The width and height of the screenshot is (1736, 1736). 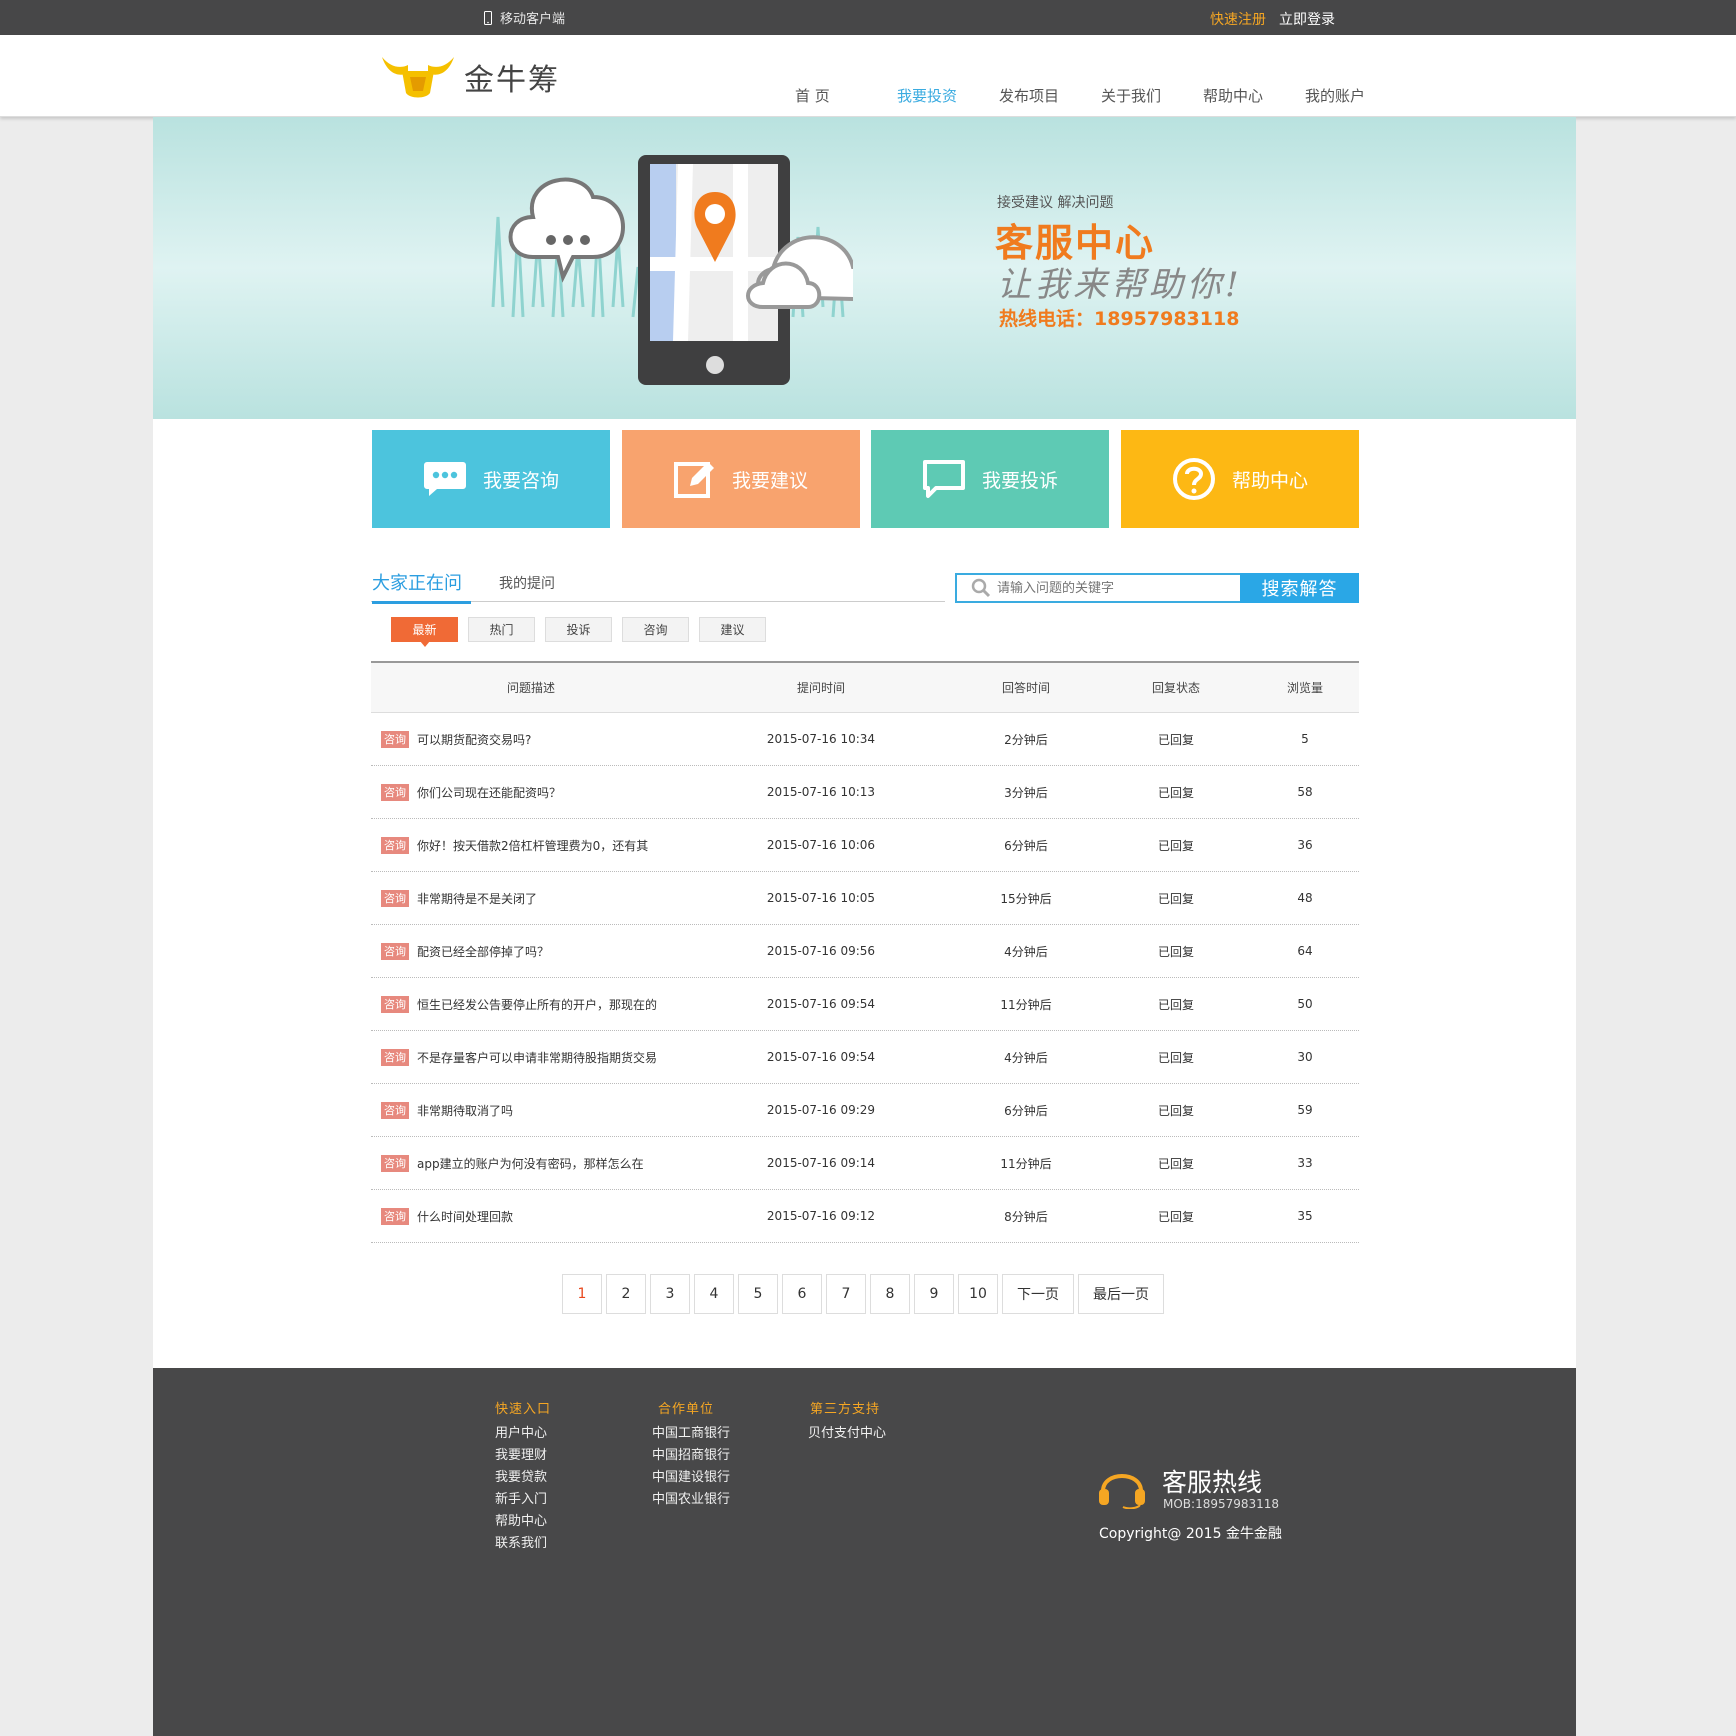 What do you see at coordinates (1299, 588) in the screenshot?
I see `search-button: 搜索解答` at bounding box center [1299, 588].